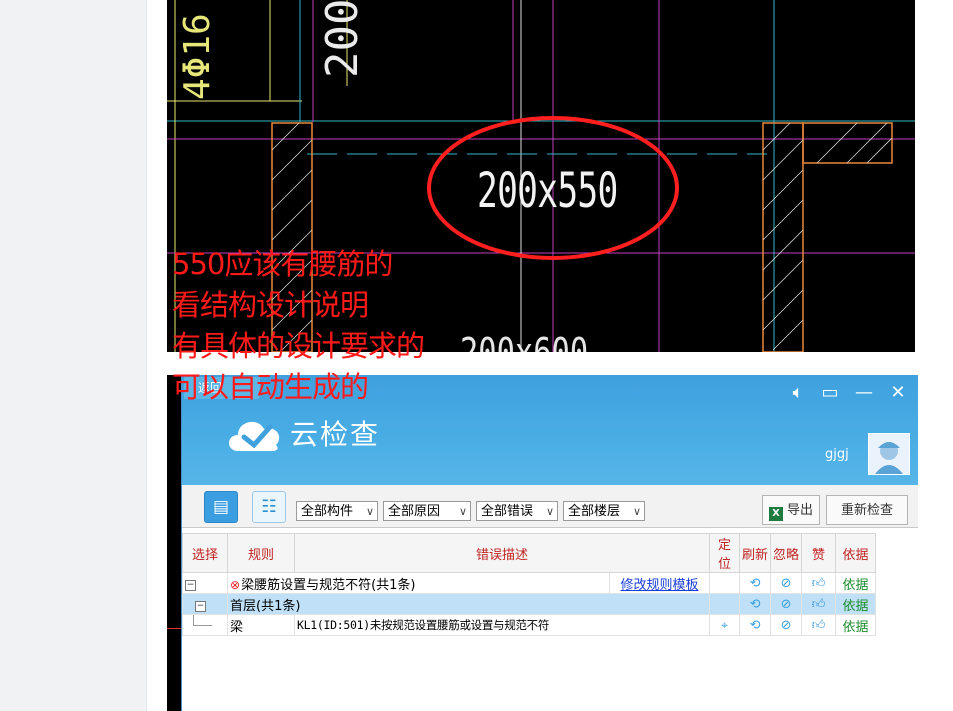 The width and height of the screenshot is (953, 711). I want to click on edit-rule-template-link: 修改规则模板, so click(660, 585).